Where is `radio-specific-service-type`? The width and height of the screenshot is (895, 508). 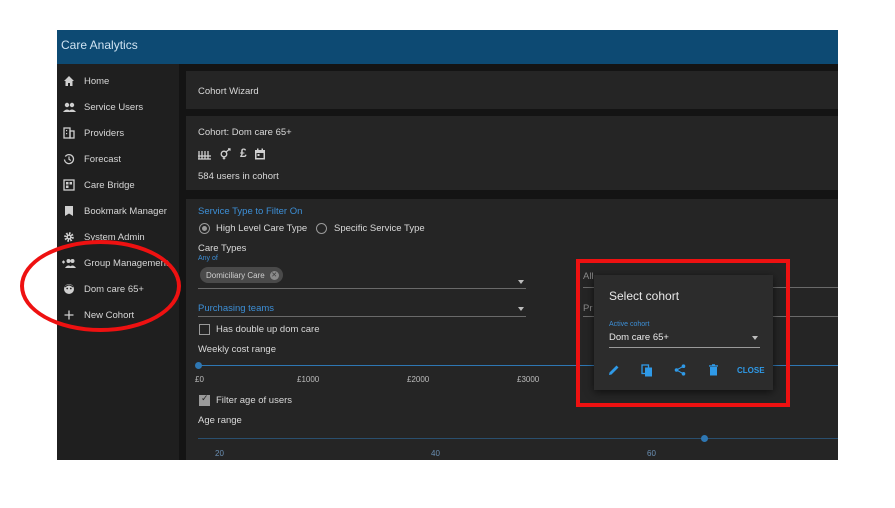 radio-specific-service-type is located at coordinates (321, 228).